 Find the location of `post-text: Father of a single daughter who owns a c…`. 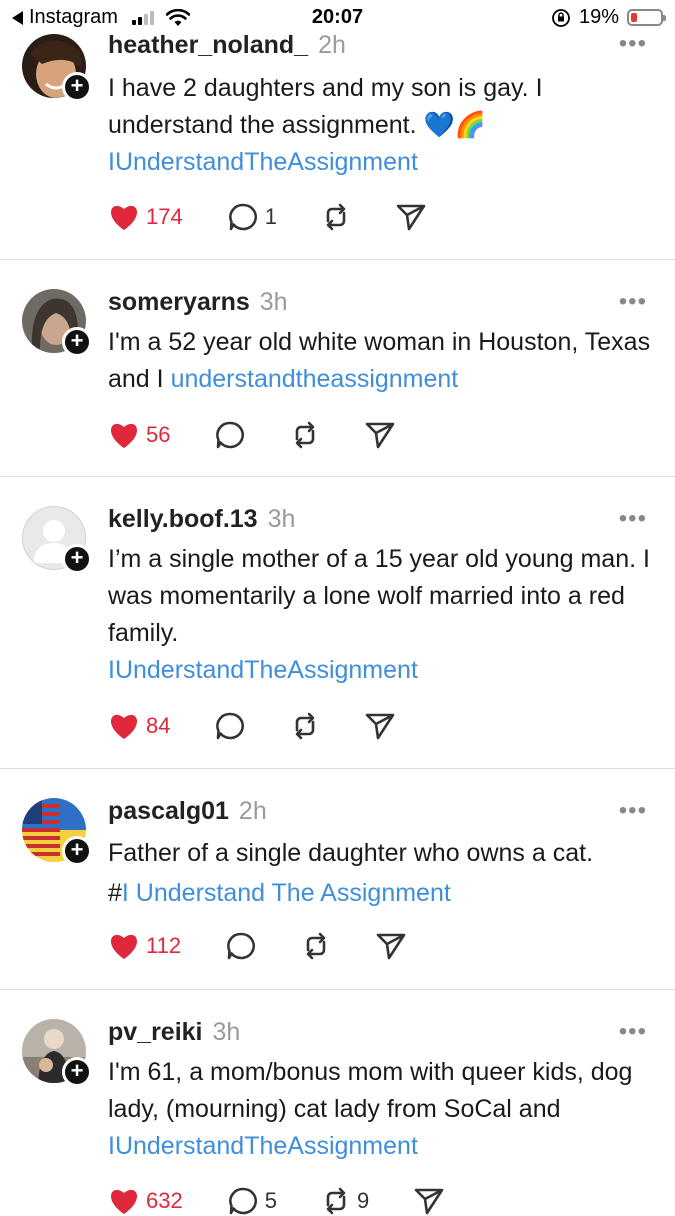

post-text: Father of a single daughter who owns a c… is located at coordinates (380, 873).